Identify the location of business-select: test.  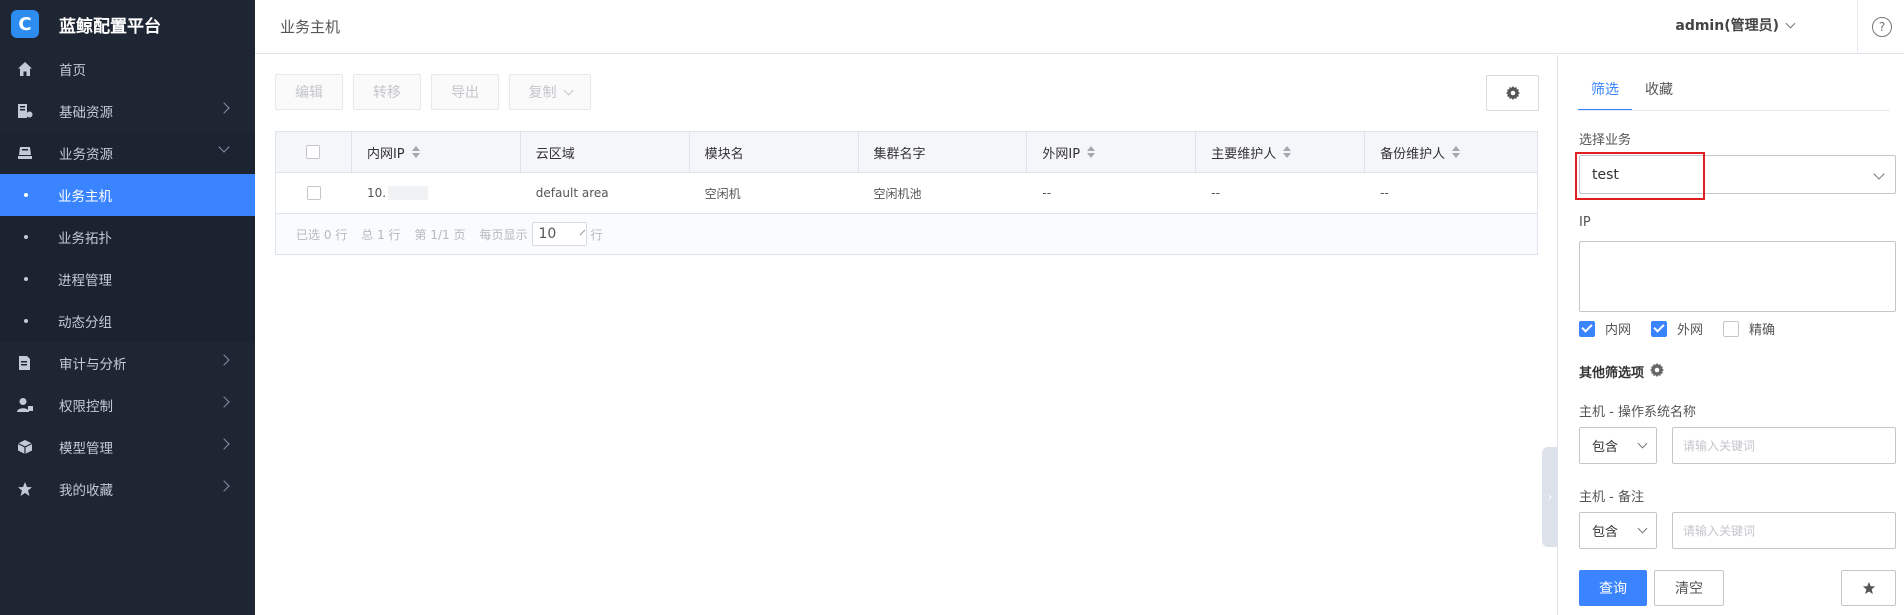
(1737, 174).